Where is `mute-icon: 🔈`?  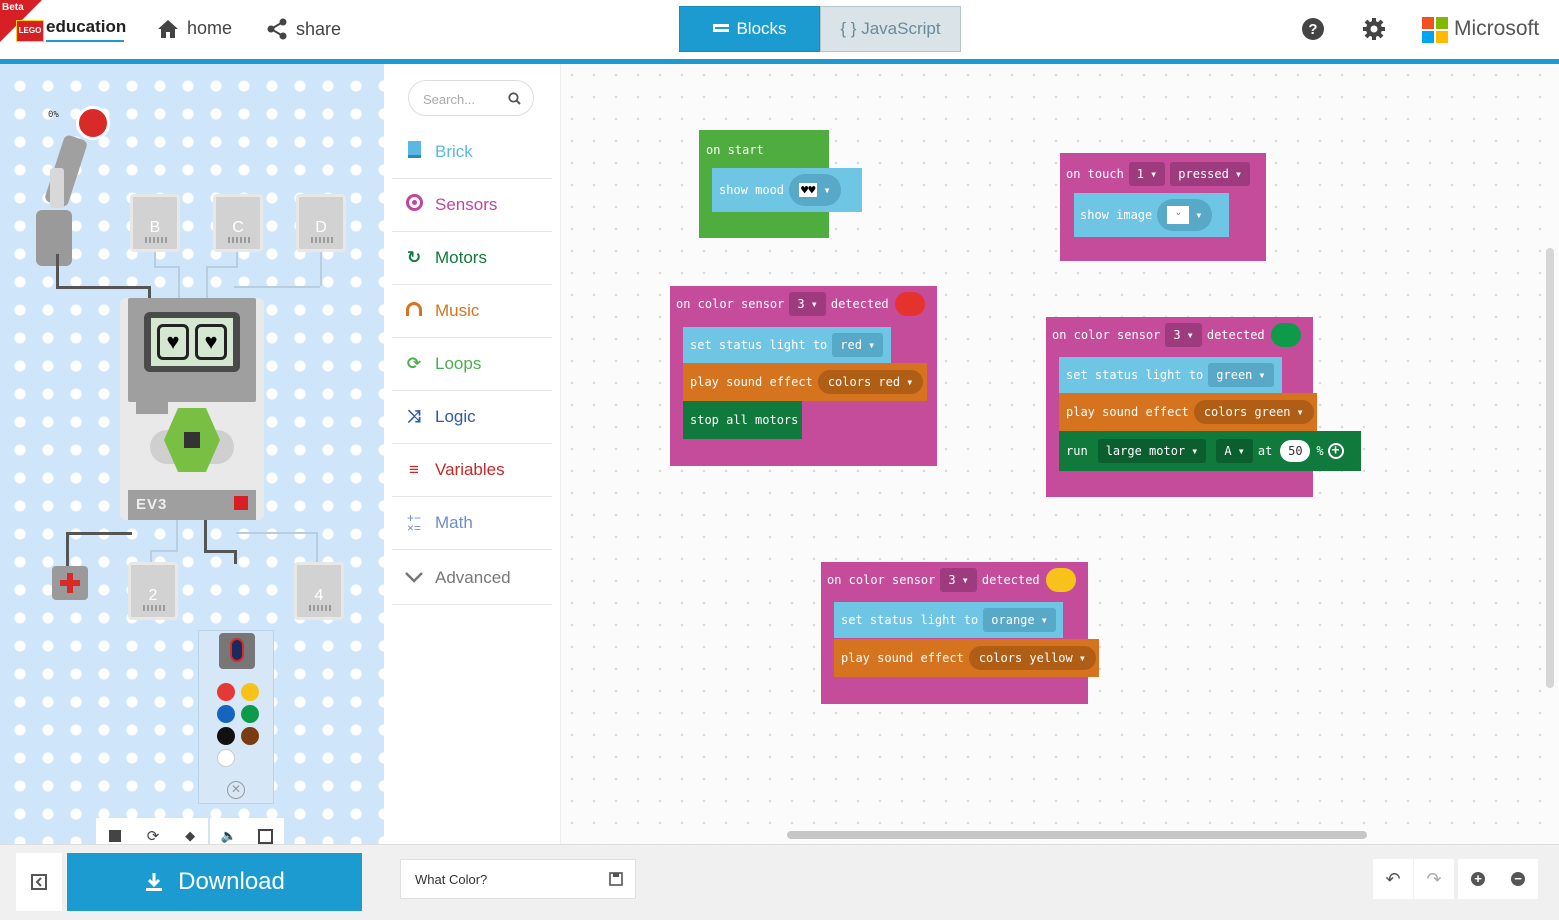 mute-icon: 🔈 is located at coordinates (229, 836).